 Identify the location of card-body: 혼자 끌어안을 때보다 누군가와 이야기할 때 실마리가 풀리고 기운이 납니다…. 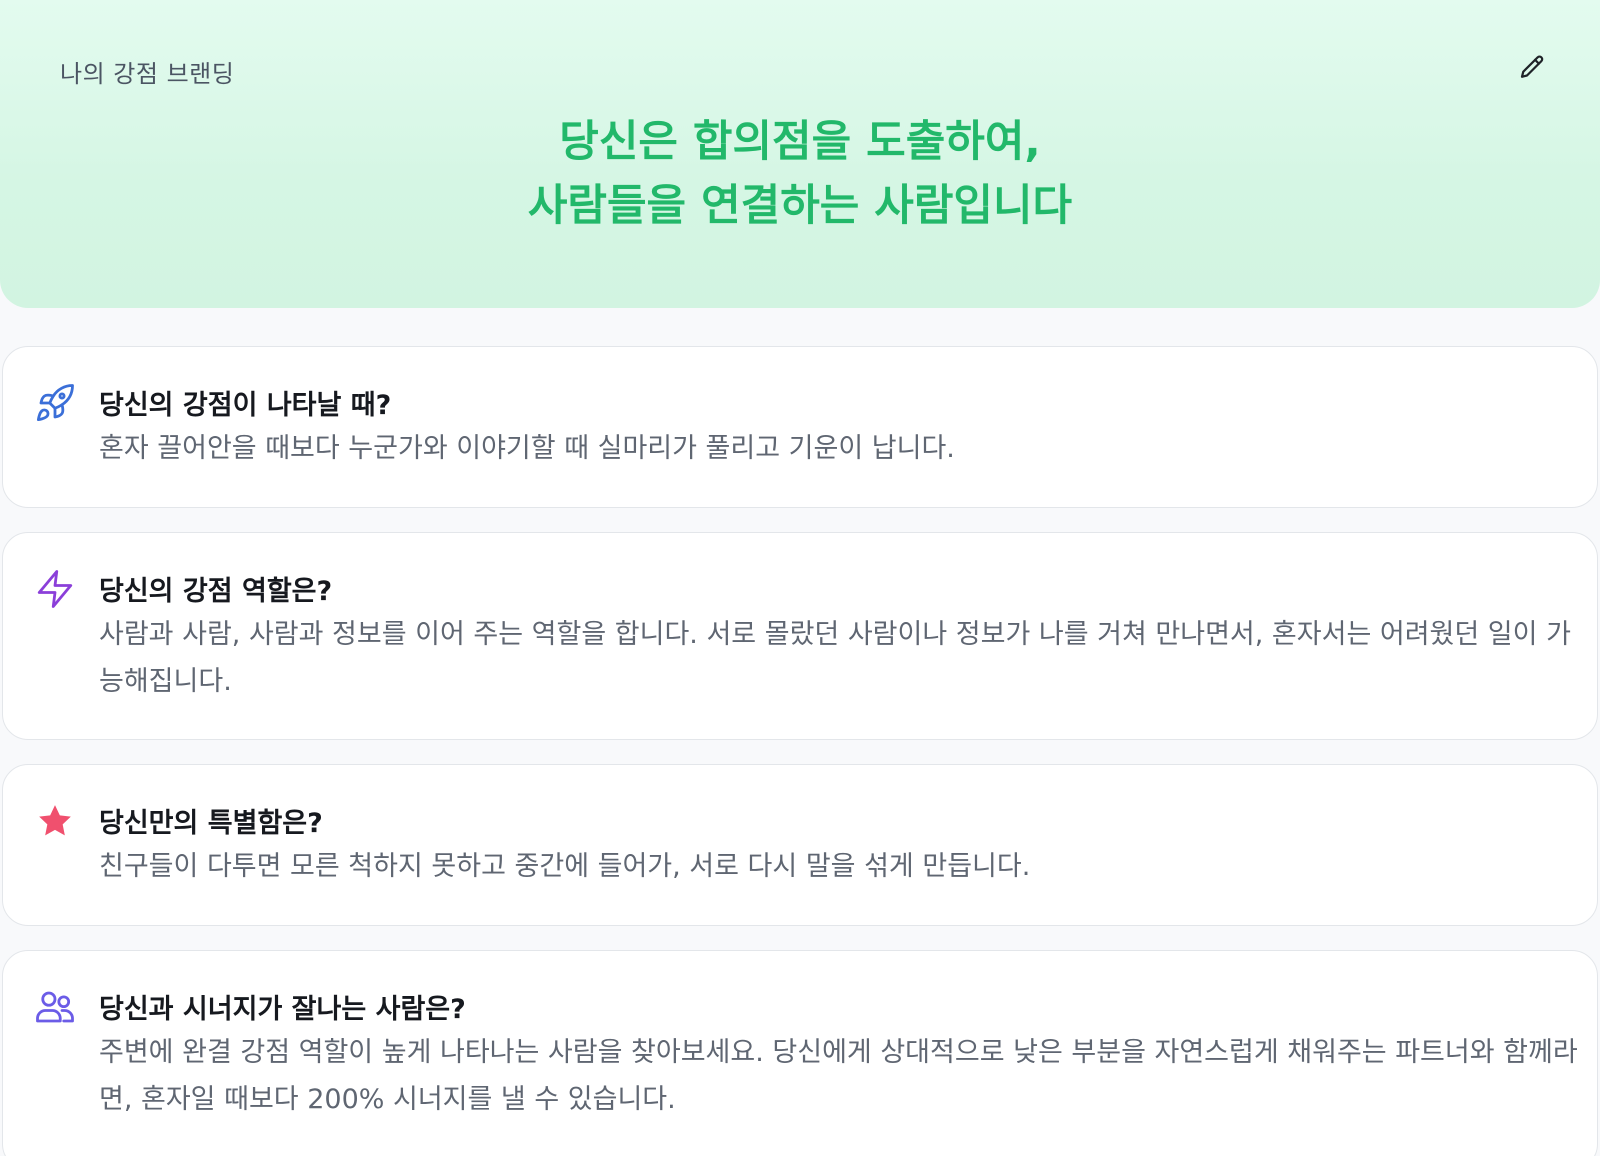
(527, 448).